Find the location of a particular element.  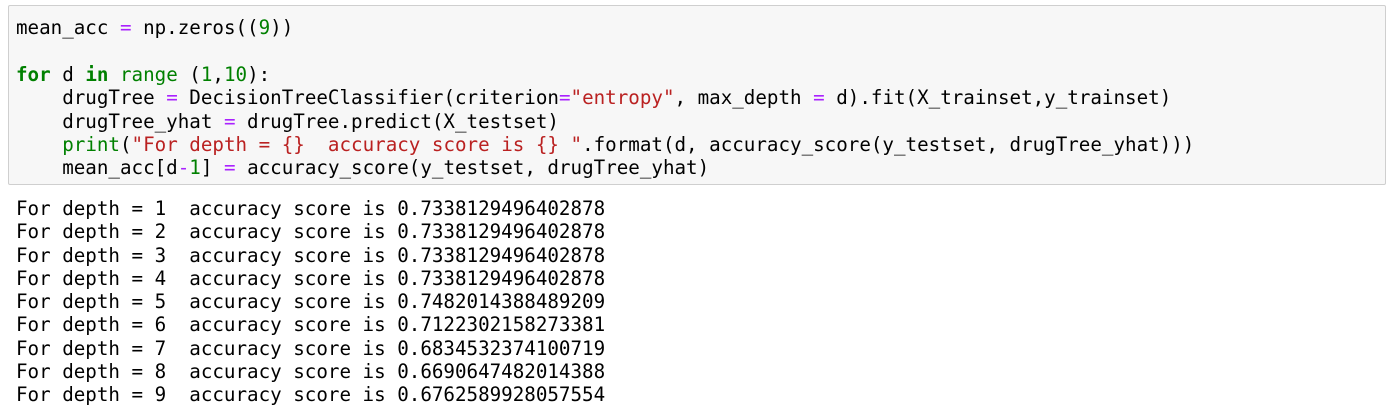

code-token: , max_depth is located at coordinates (744, 98).